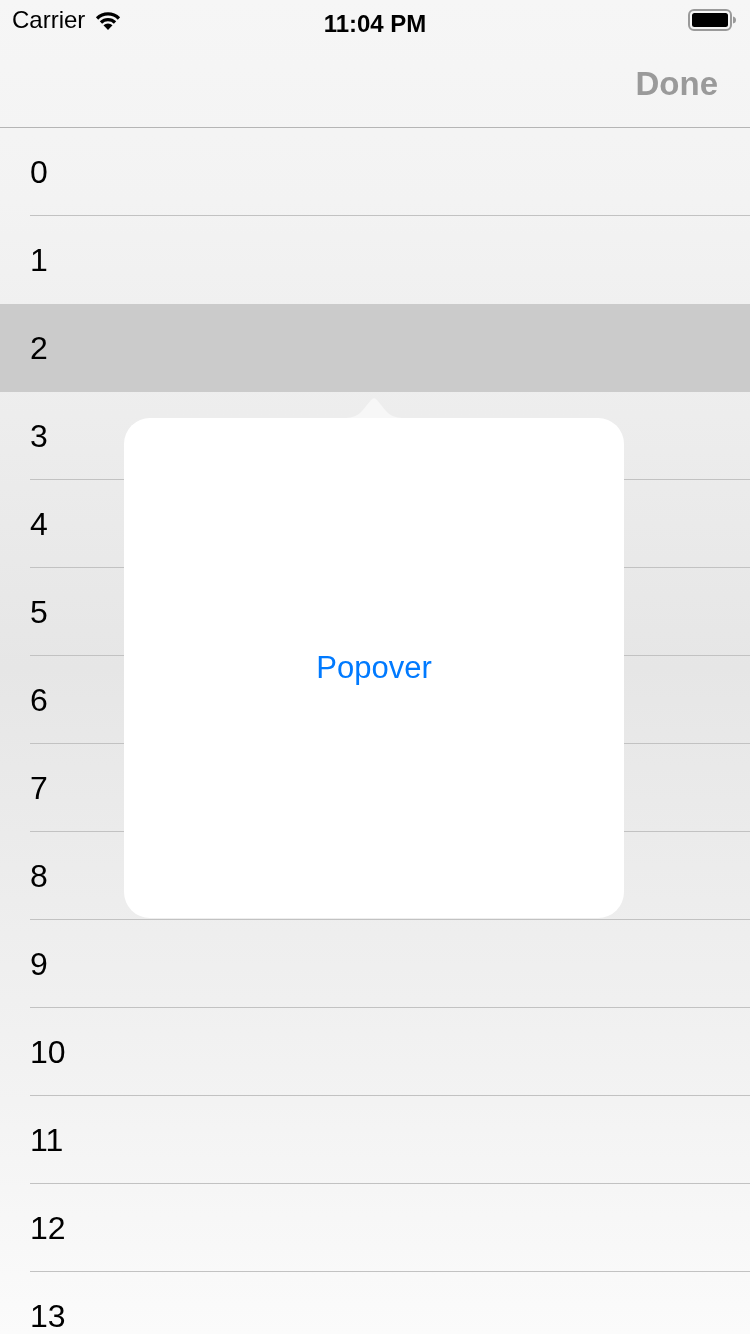 This screenshot has width=750, height=1334. What do you see at coordinates (375, 23) in the screenshot?
I see `clock-time: 11:04 PM` at bounding box center [375, 23].